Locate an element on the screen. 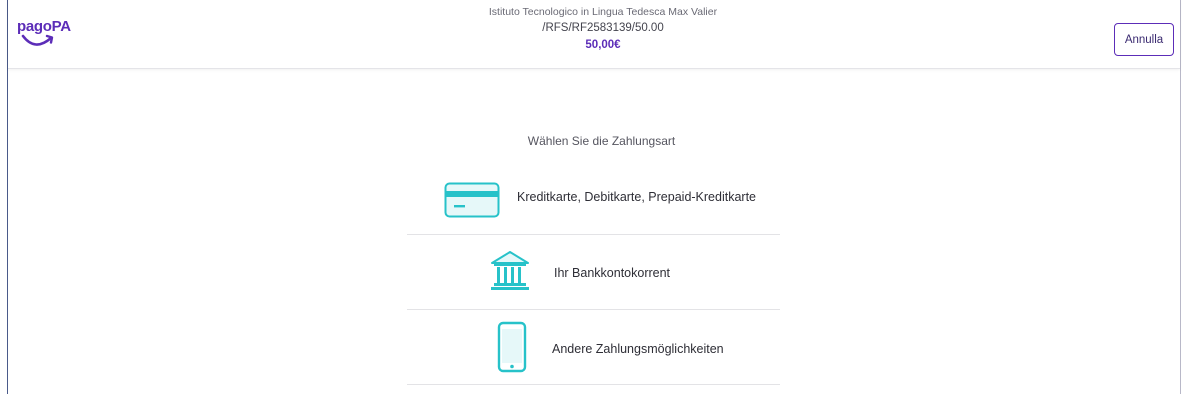  logo-swoosh-icon is located at coordinates (37, 40).